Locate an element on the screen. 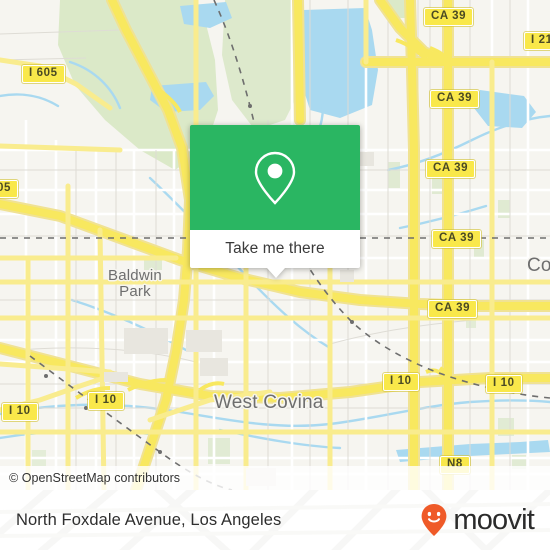 Image resolution: width=550 pixels, height=550 pixels. shield-i10-right: I 10 is located at coordinates (504, 384).